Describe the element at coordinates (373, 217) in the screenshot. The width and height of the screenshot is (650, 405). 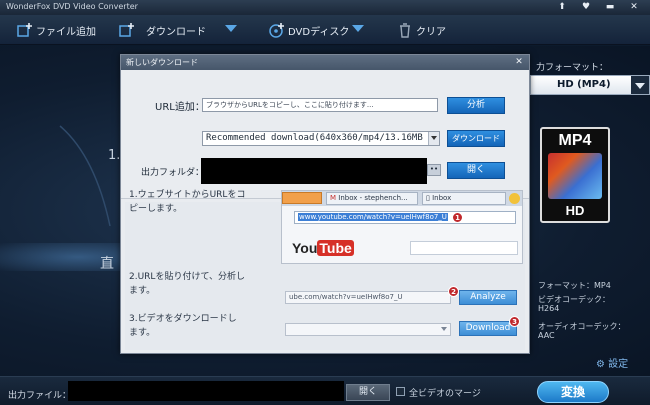
I see `address-url: www.youtube.com/watch?v=ueIHwf8o7_U` at that location.